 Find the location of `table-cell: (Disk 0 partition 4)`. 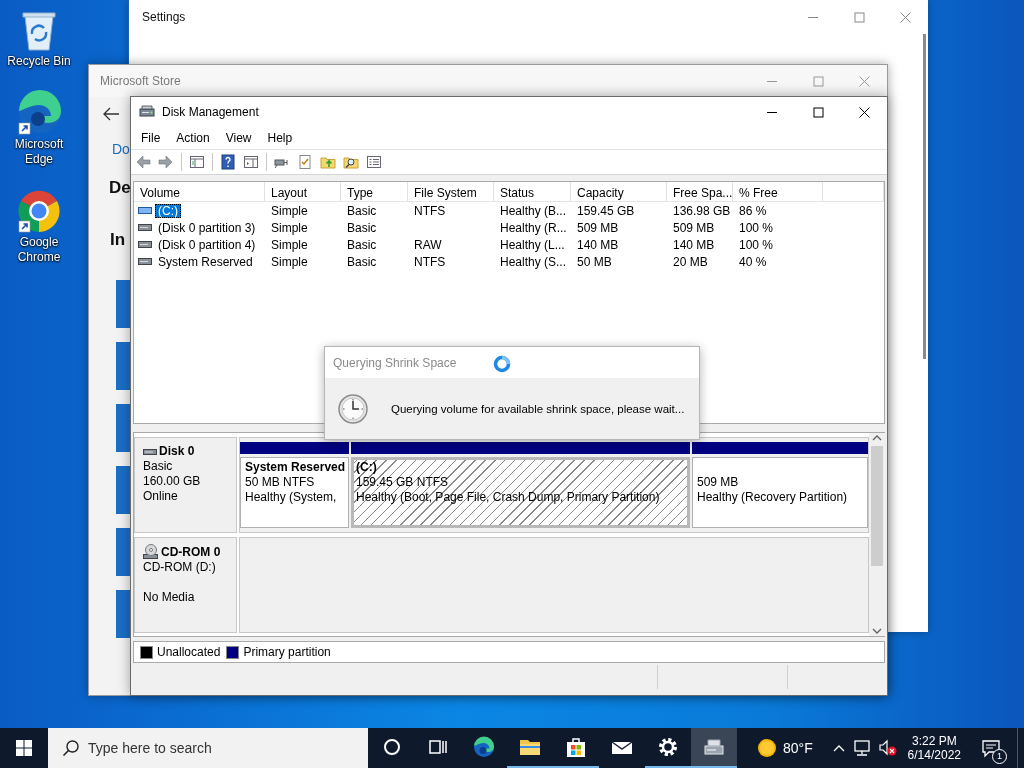

table-cell: (Disk 0 partition 4) is located at coordinates (207, 244).